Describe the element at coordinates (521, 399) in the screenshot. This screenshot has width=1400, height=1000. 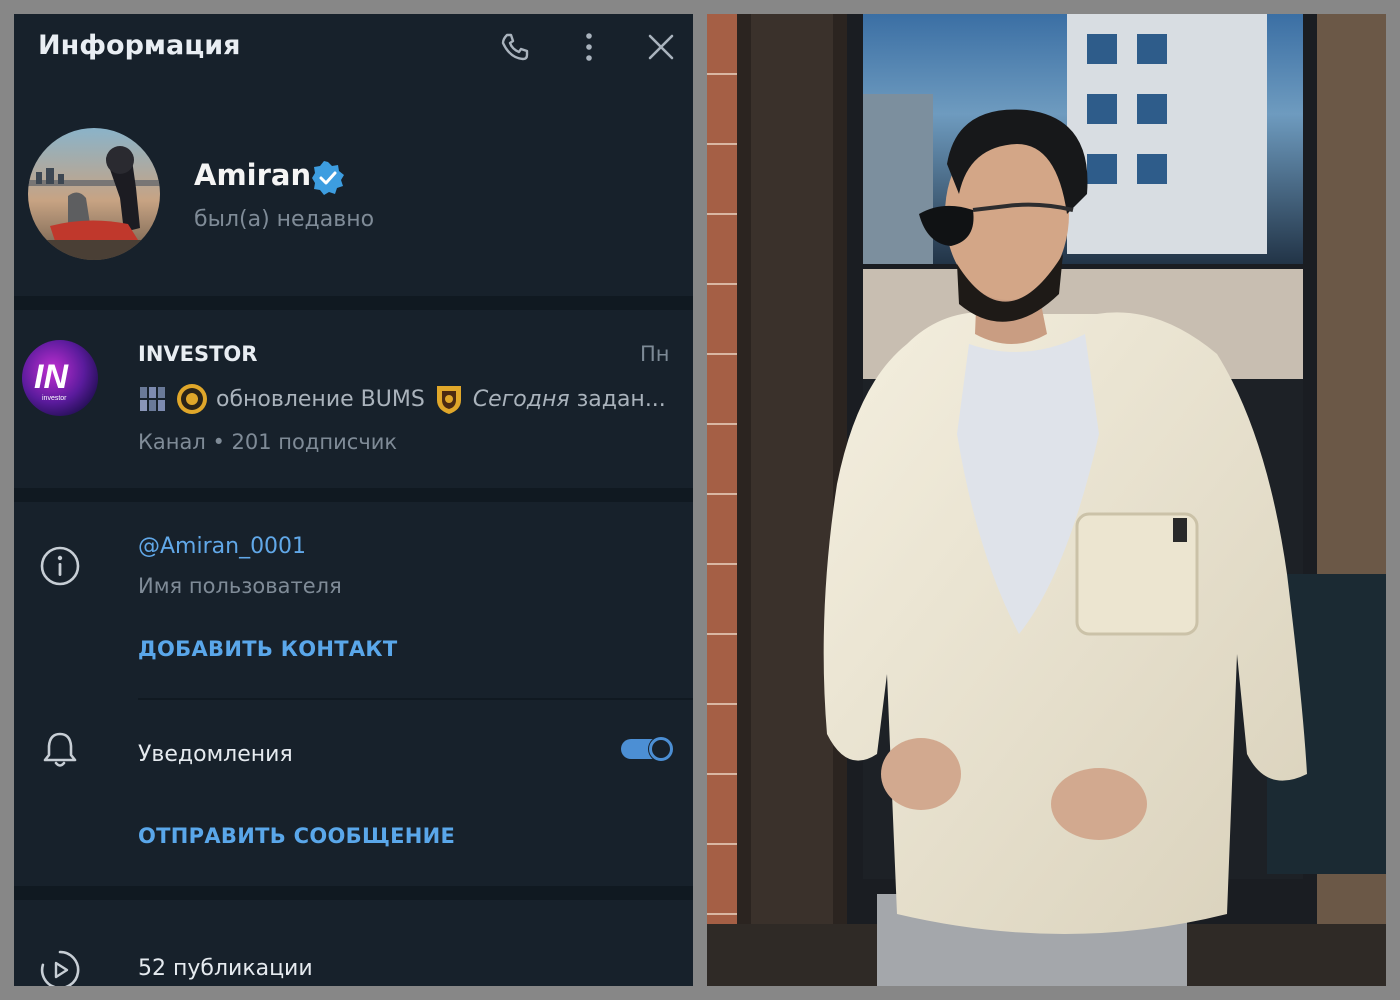
I see `preview-text-today: Сегодня` at that location.